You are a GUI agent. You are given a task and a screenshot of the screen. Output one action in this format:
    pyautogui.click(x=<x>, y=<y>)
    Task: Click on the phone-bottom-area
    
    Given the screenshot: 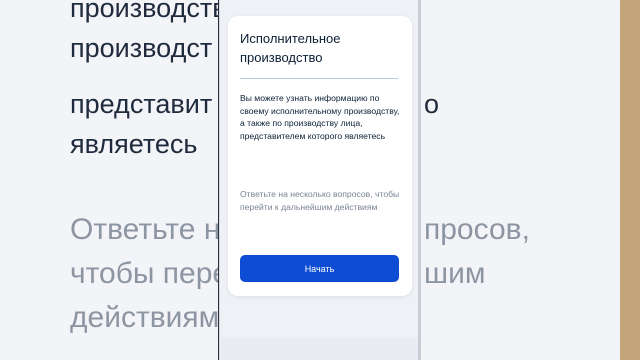 What is the action you would take?
    pyautogui.click(x=319, y=349)
    